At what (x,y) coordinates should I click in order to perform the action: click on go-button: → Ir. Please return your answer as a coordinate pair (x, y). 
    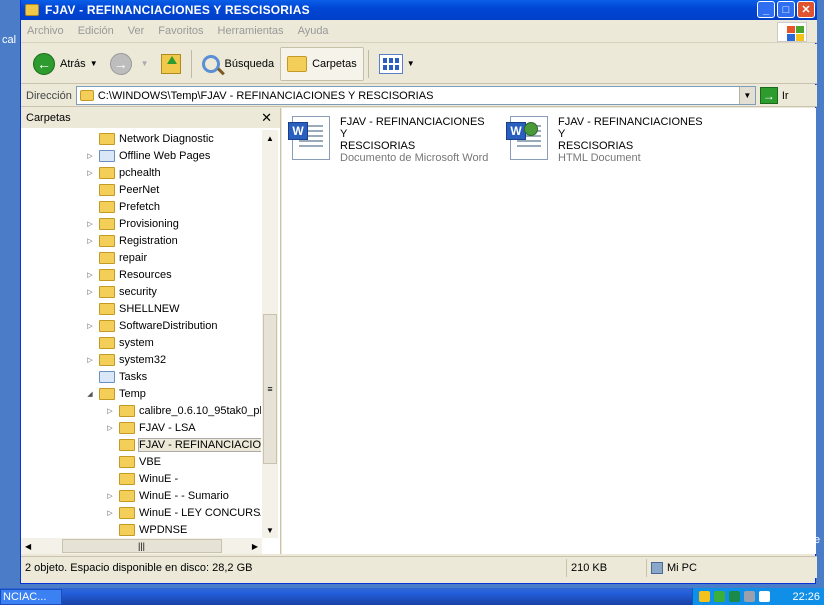
    Looking at the image, I should click on (774, 95).